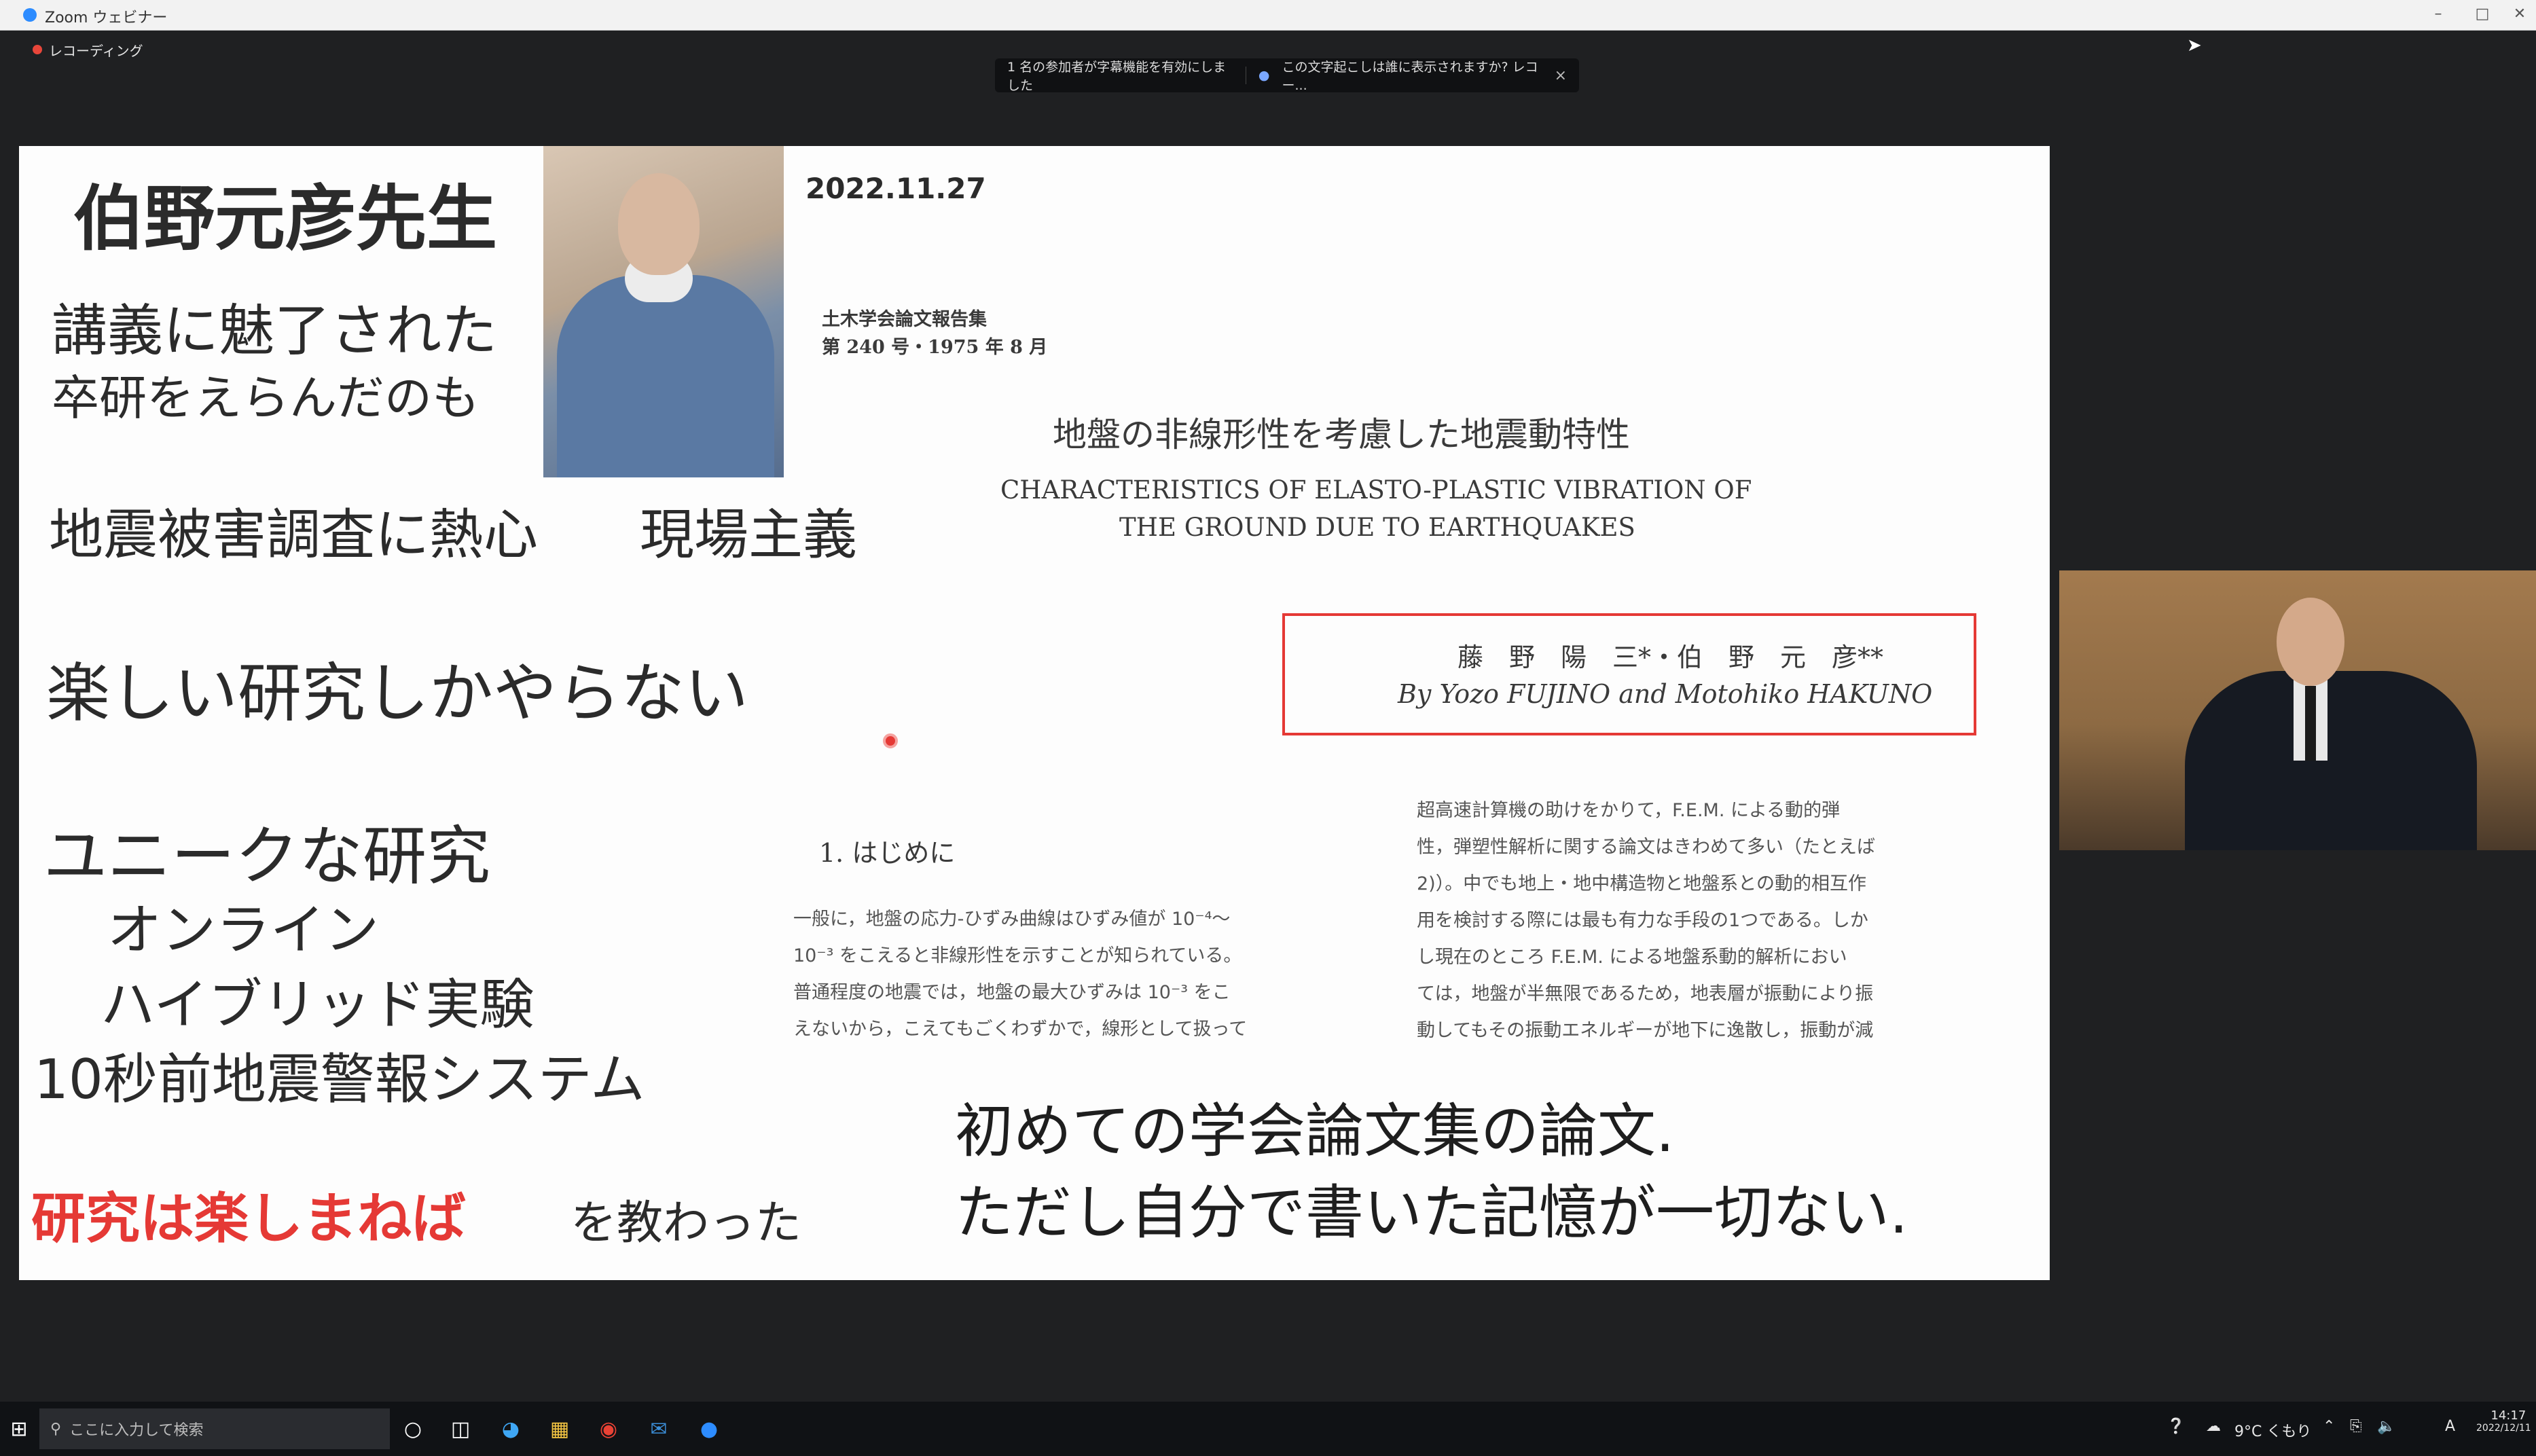 Image resolution: width=2536 pixels, height=1456 pixels. I want to click on close-window-button: ✕, so click(2517, 14).